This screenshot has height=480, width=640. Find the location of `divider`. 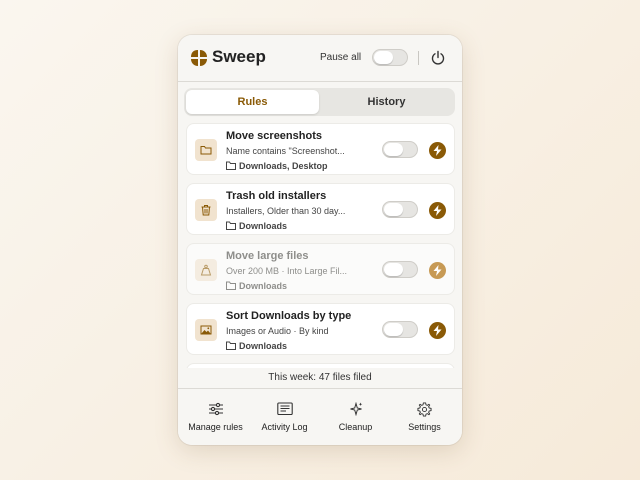

divider is located at coordinates (418, 58).